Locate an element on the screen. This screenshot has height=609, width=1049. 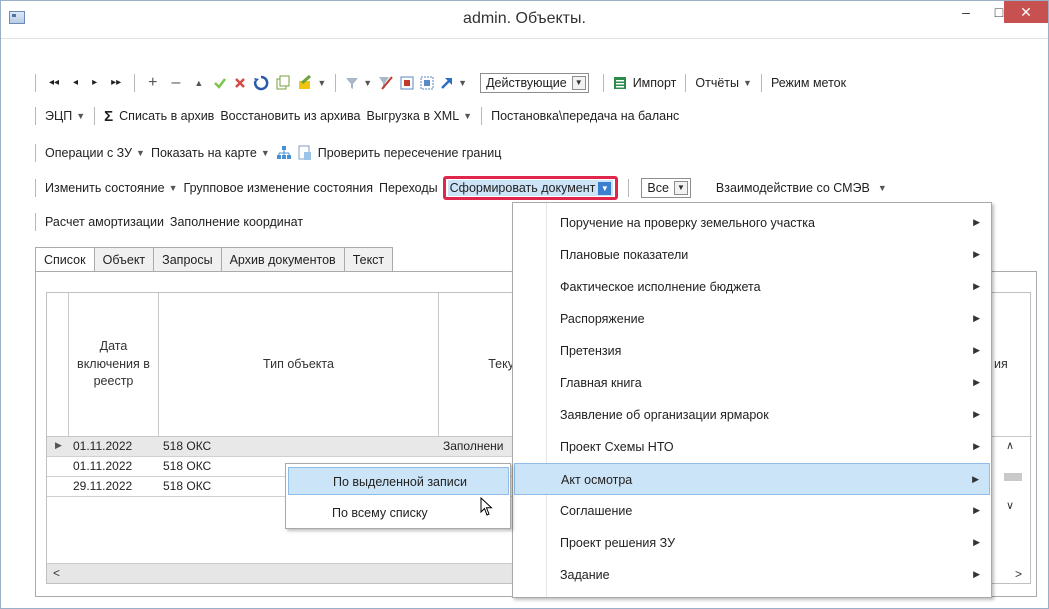
tab-text: Текст is located at coordinates (368, 259).